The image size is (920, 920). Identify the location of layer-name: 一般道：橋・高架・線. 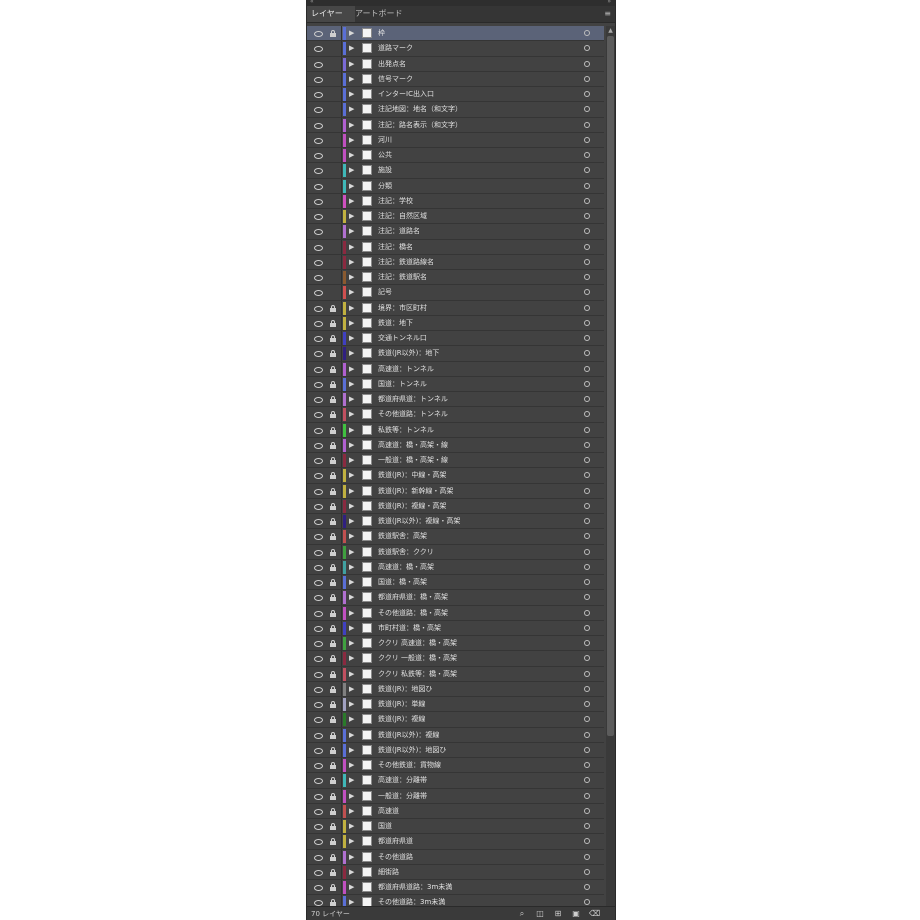
(478, 460).